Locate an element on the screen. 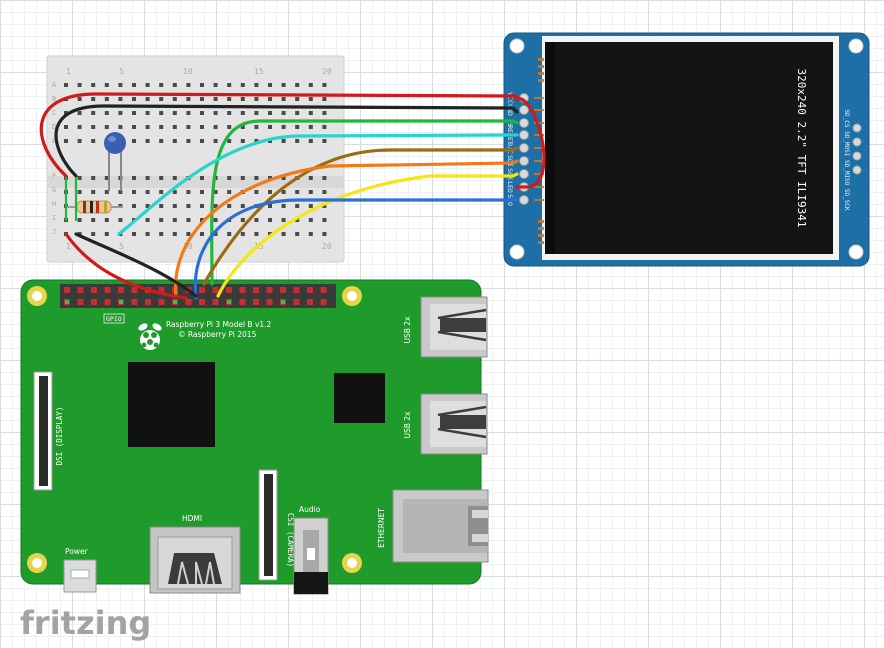 The image size is (884, 648). tft-sd-pin-labels: SD_CS SD_MOSI SD_MISO SD_SCK is located at coordinates (846, 160).